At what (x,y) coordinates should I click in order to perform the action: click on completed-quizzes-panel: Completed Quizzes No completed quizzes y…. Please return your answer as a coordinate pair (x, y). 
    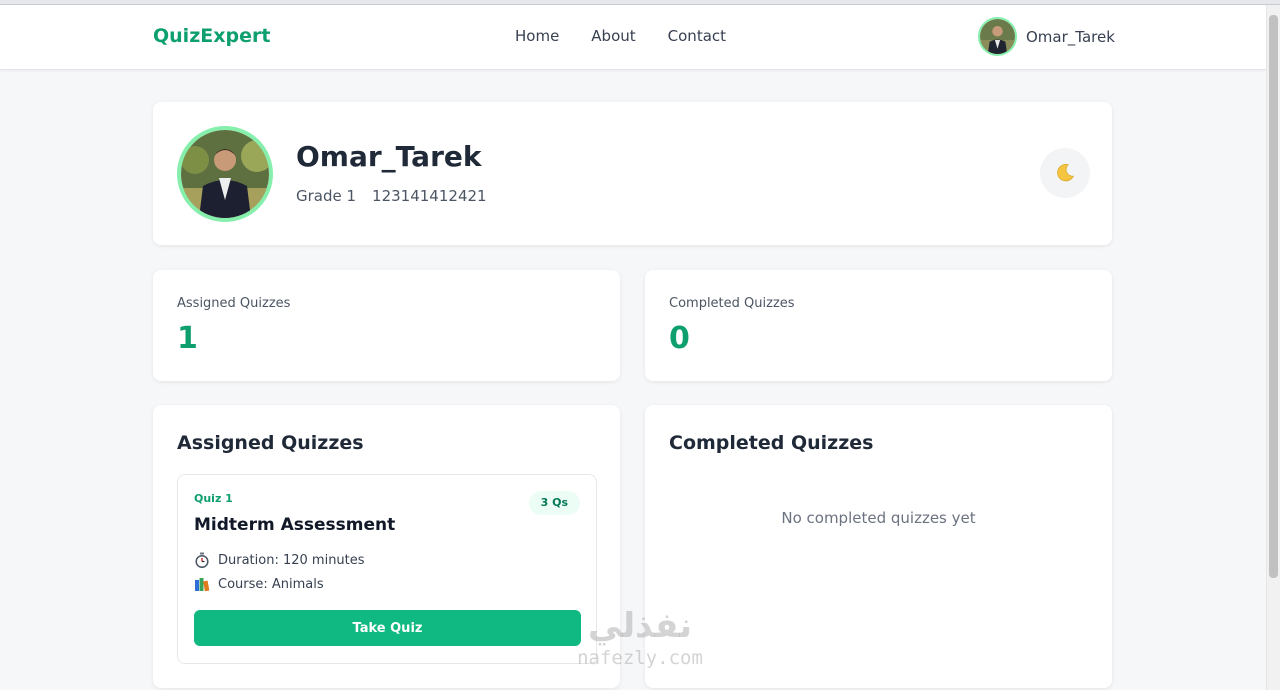
    Looking at the image, I should click on (878, 546).